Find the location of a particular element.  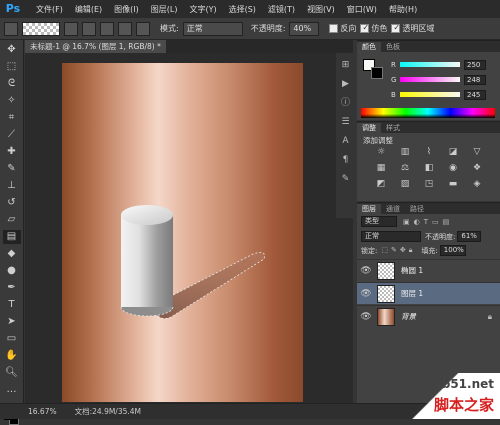

path-selection-tool-icon: ➤ is located at coordinates (12, 322).